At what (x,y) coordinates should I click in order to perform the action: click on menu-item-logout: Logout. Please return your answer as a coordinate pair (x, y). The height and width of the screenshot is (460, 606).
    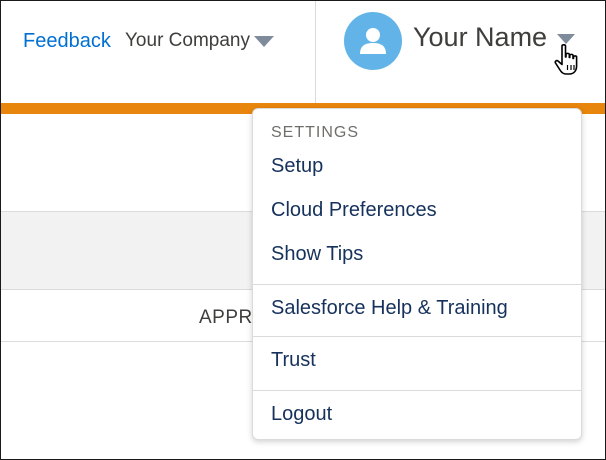
    Looking at the image, I should click on (301, 414).